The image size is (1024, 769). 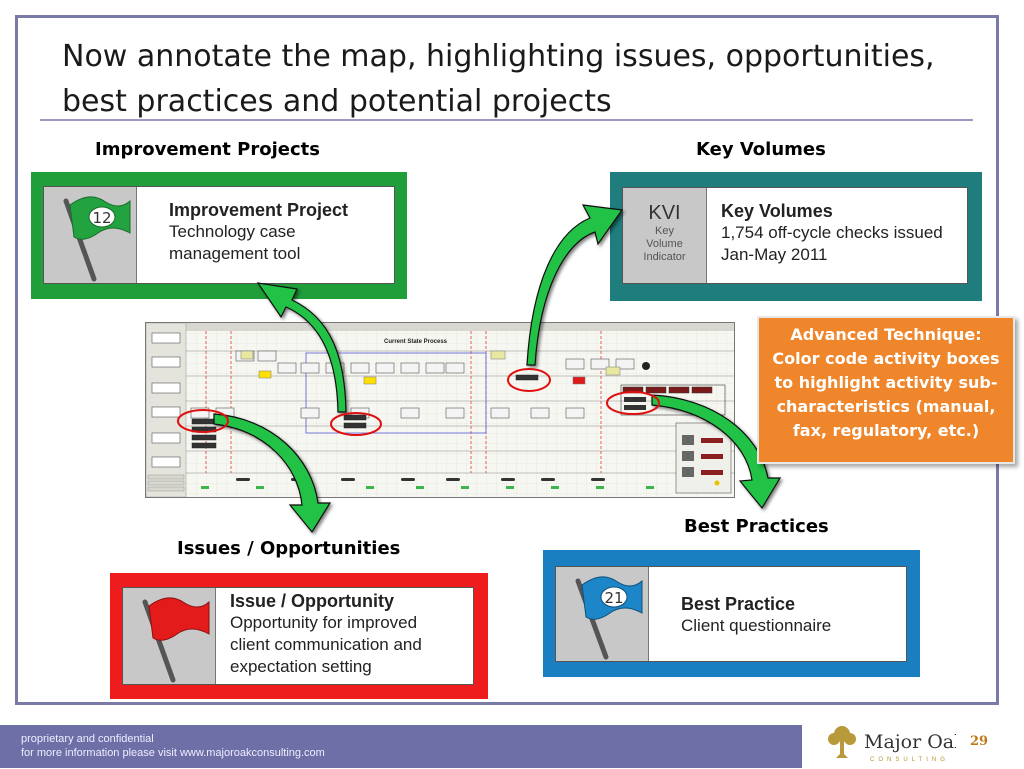 What do you see at coordinates (909, 760) in the screenshot?
I see `logo-subtitle: CONSULTING` at bounding box center [909, 760].